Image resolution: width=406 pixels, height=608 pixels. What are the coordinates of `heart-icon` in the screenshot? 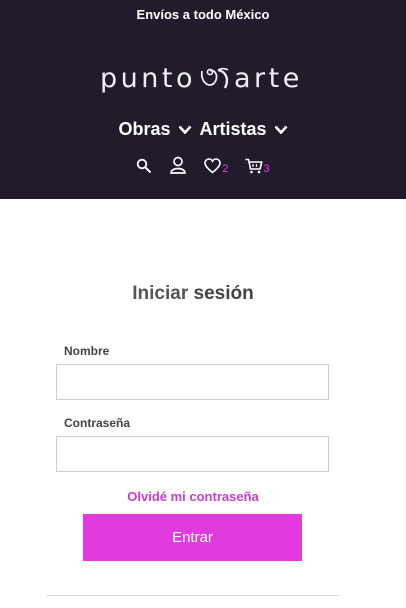 It's located at (213, 166).